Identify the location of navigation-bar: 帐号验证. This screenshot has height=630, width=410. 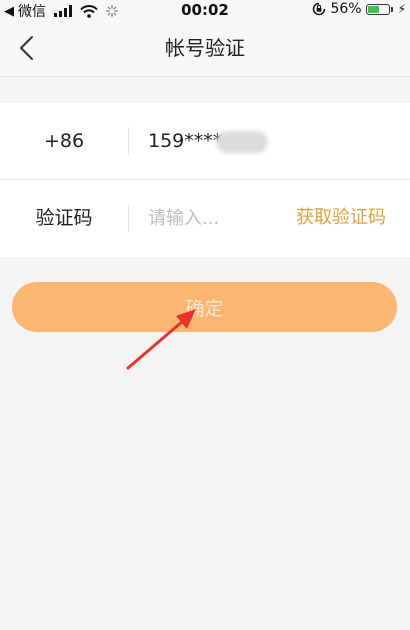
(205, 48).